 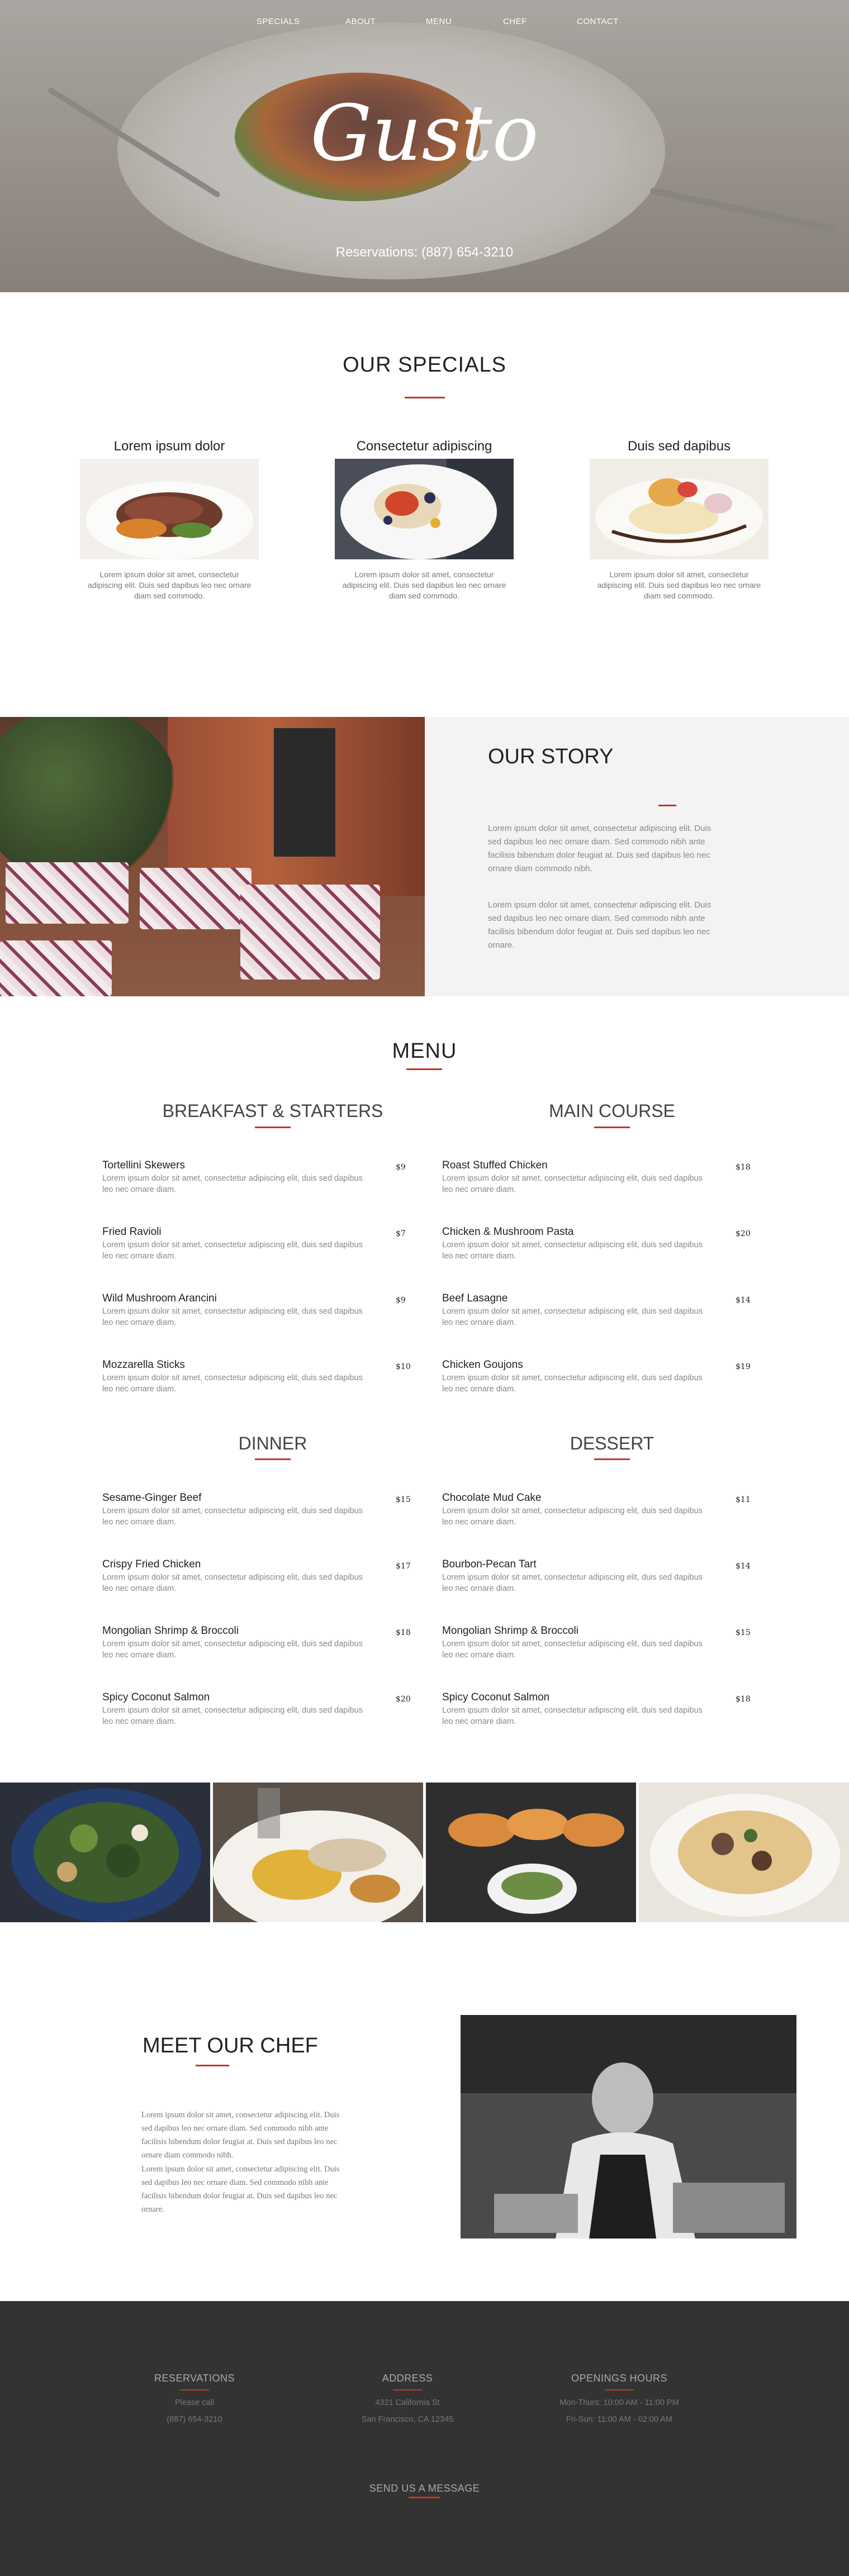 I want to click on hero-reservation-text: Reservations: (887) 654-3210, so click(x=424, y=253).